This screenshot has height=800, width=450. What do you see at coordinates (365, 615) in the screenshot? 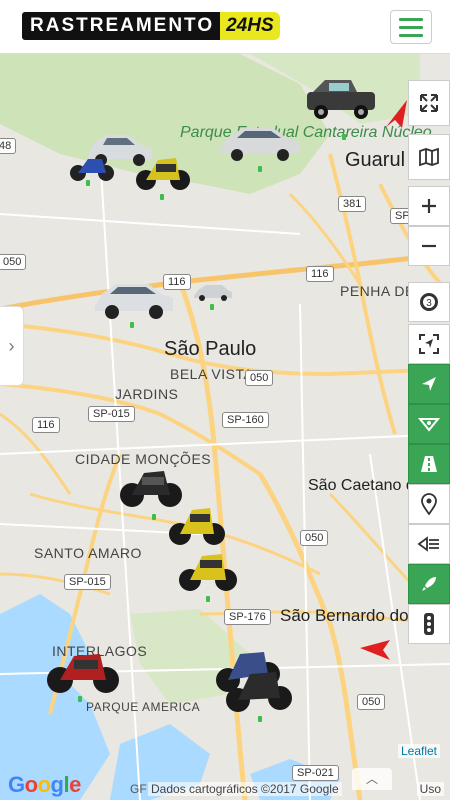
I see `city-sao-bernardo: São Bernardo do Campo` at bounding box center [365, 615].